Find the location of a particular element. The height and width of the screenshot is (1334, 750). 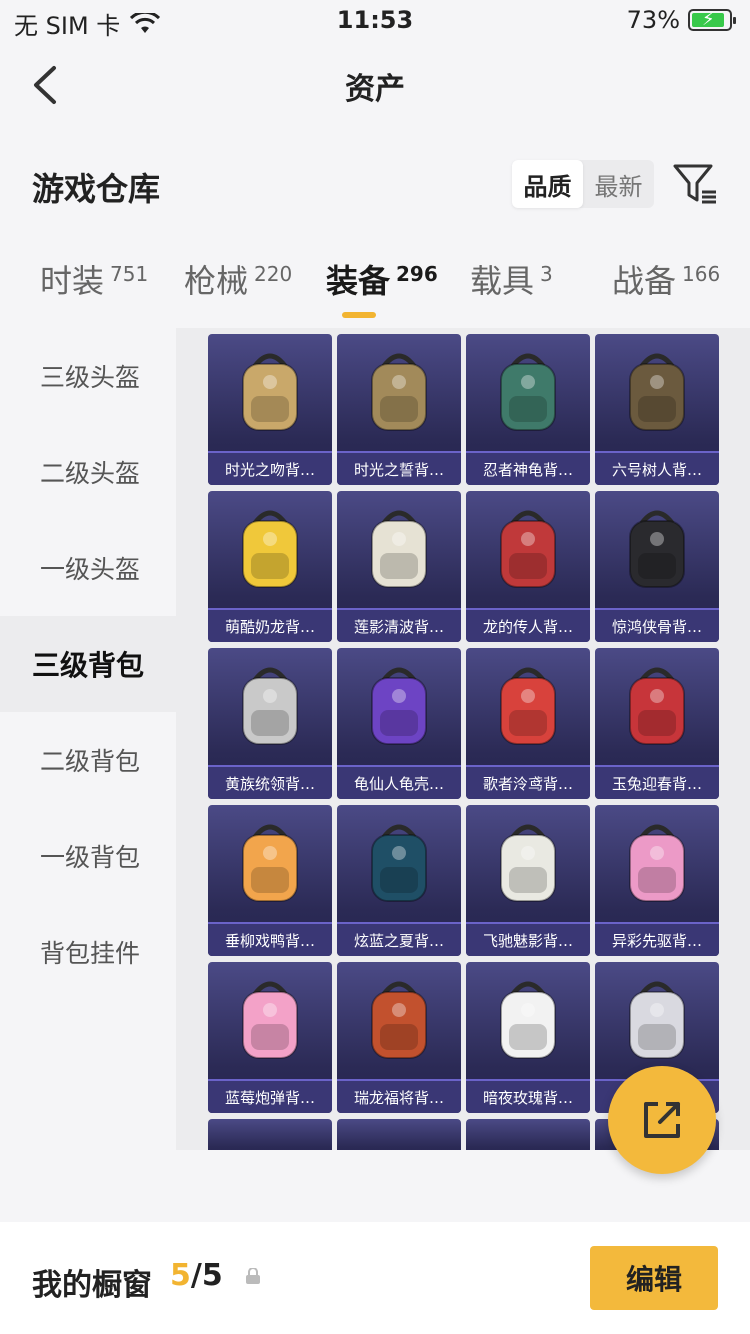

tab-label: 载具 is located at coordinates (502, 281).